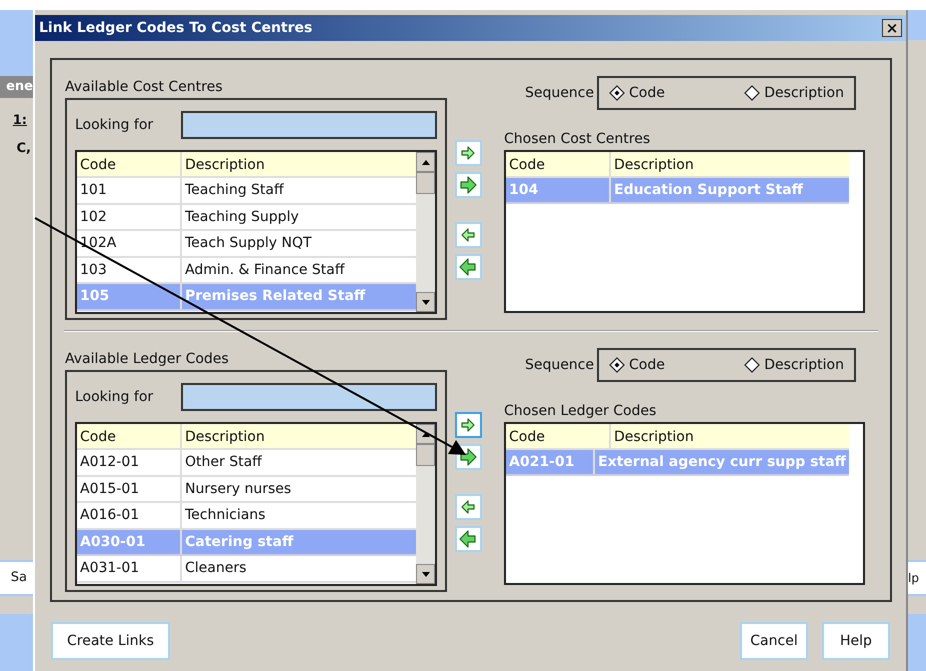 The image size is (926, 671). What do you see at coordinates (225, 515) in the screenshot?
I see `table-cell-text: Technicians` at bounding box center [225, 515].